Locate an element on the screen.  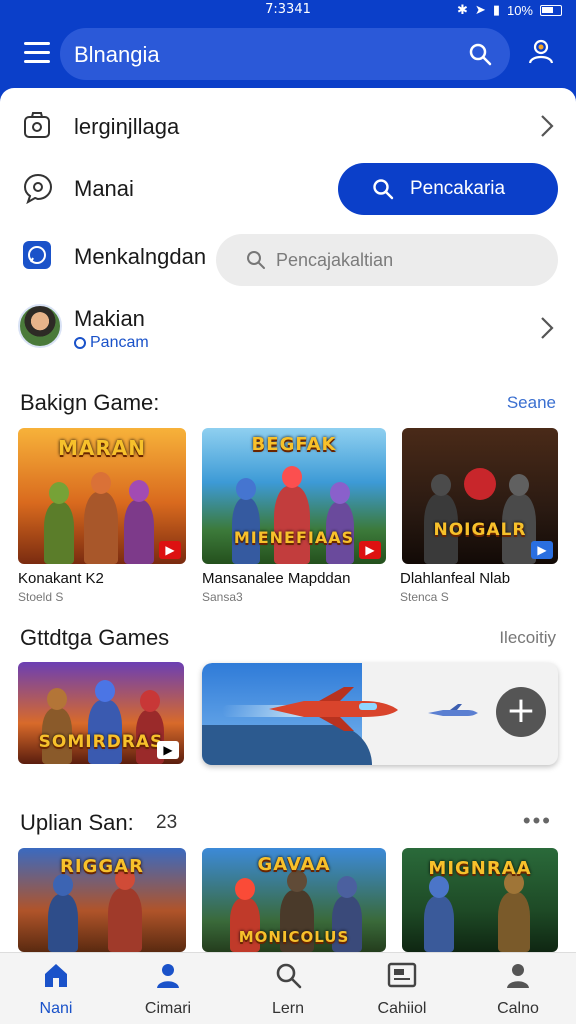
search-action-label: Pencakaria is located at coordinates (458, 188).